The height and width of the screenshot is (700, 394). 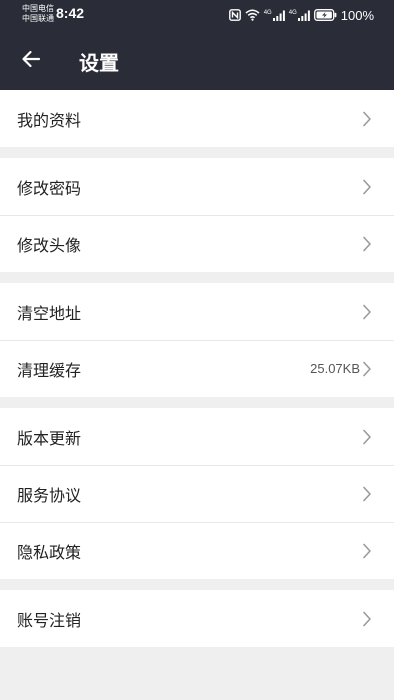 I want to click on status-bar: 中国电信 中国联通 8:42 4G 4G 100%, so click(x=197, y=16).